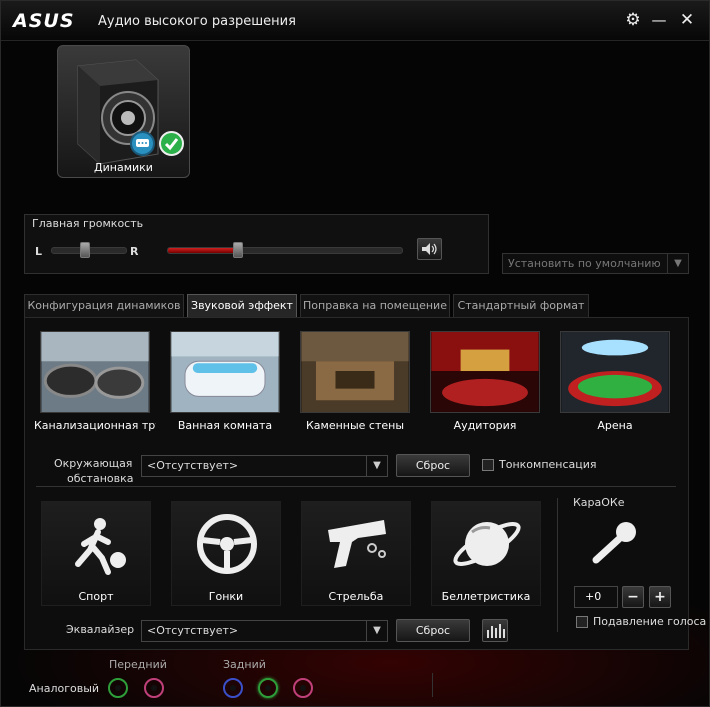 This screenshot has width=710, height=707. I want to click on tab-default-format: Стандартный формат, so click(521, 305).